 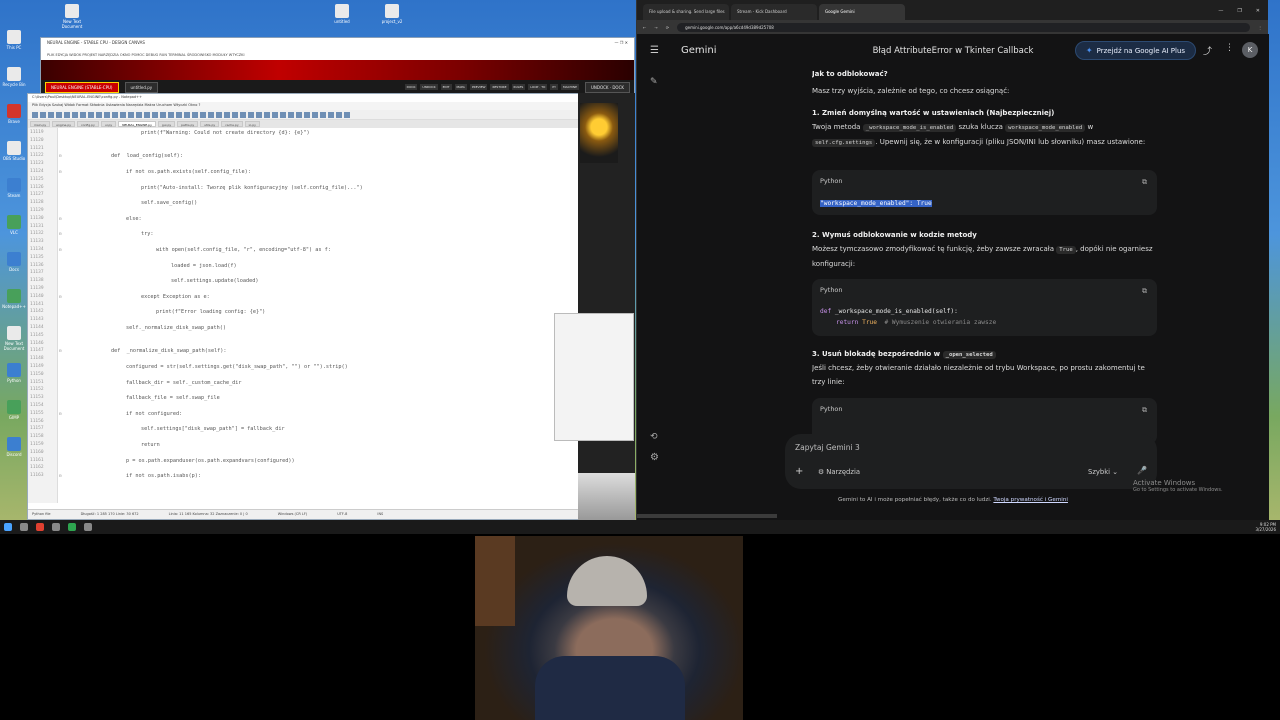 I want to click on desktop-icon: Brave, so click(x=14, y=117).